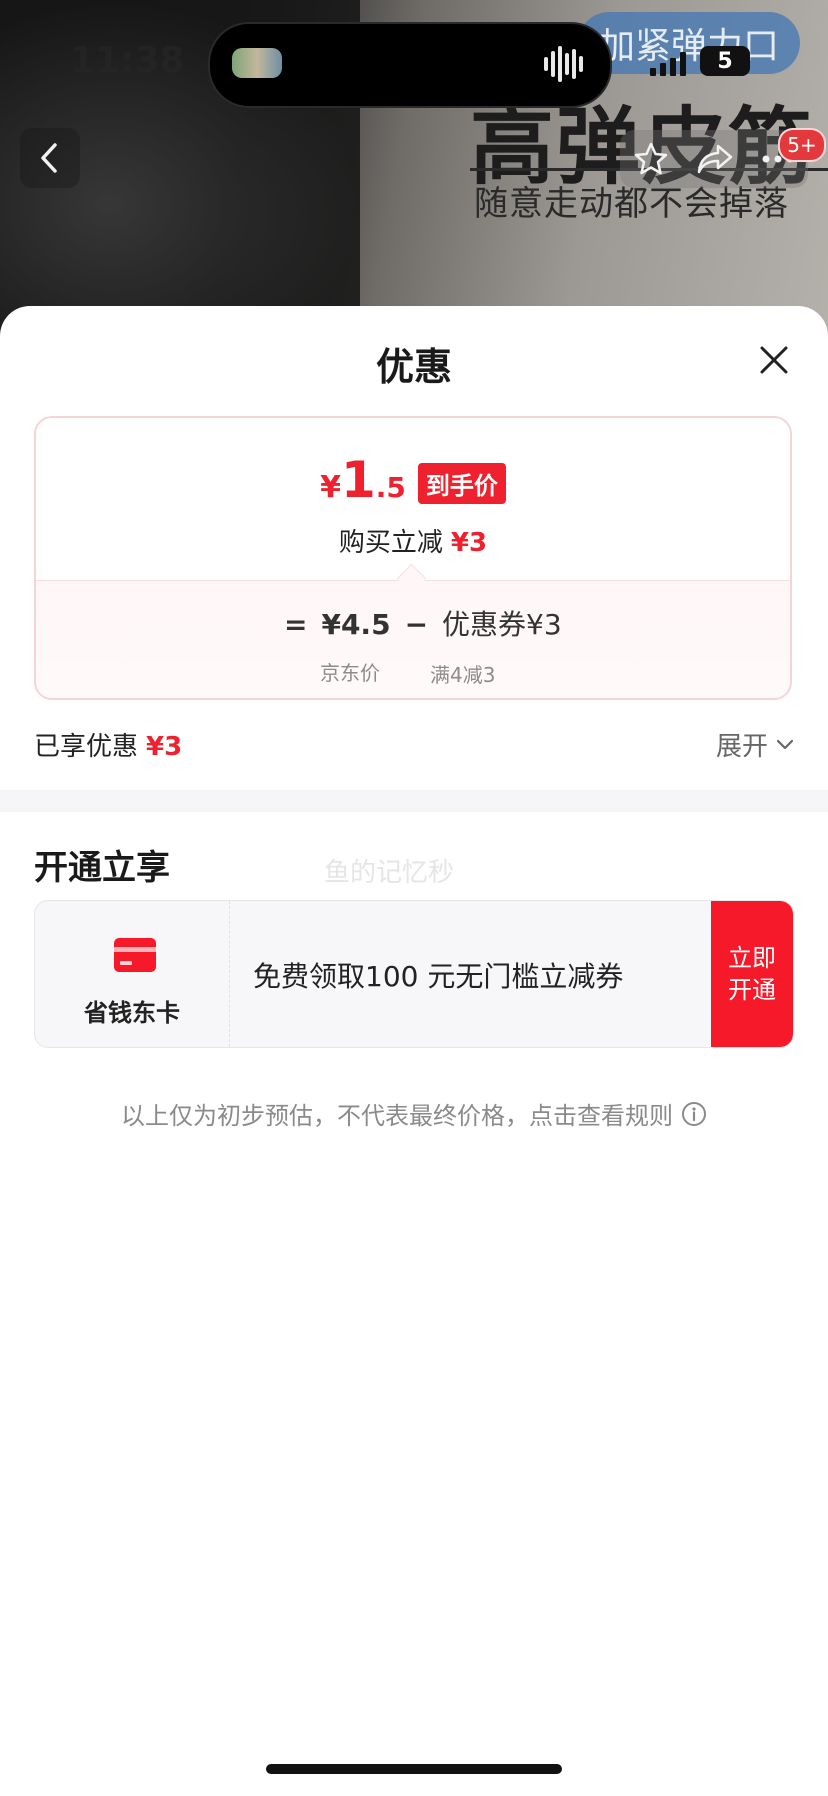  I want to click on coupon-amount: 优惠券¥3, so click(502, 624).